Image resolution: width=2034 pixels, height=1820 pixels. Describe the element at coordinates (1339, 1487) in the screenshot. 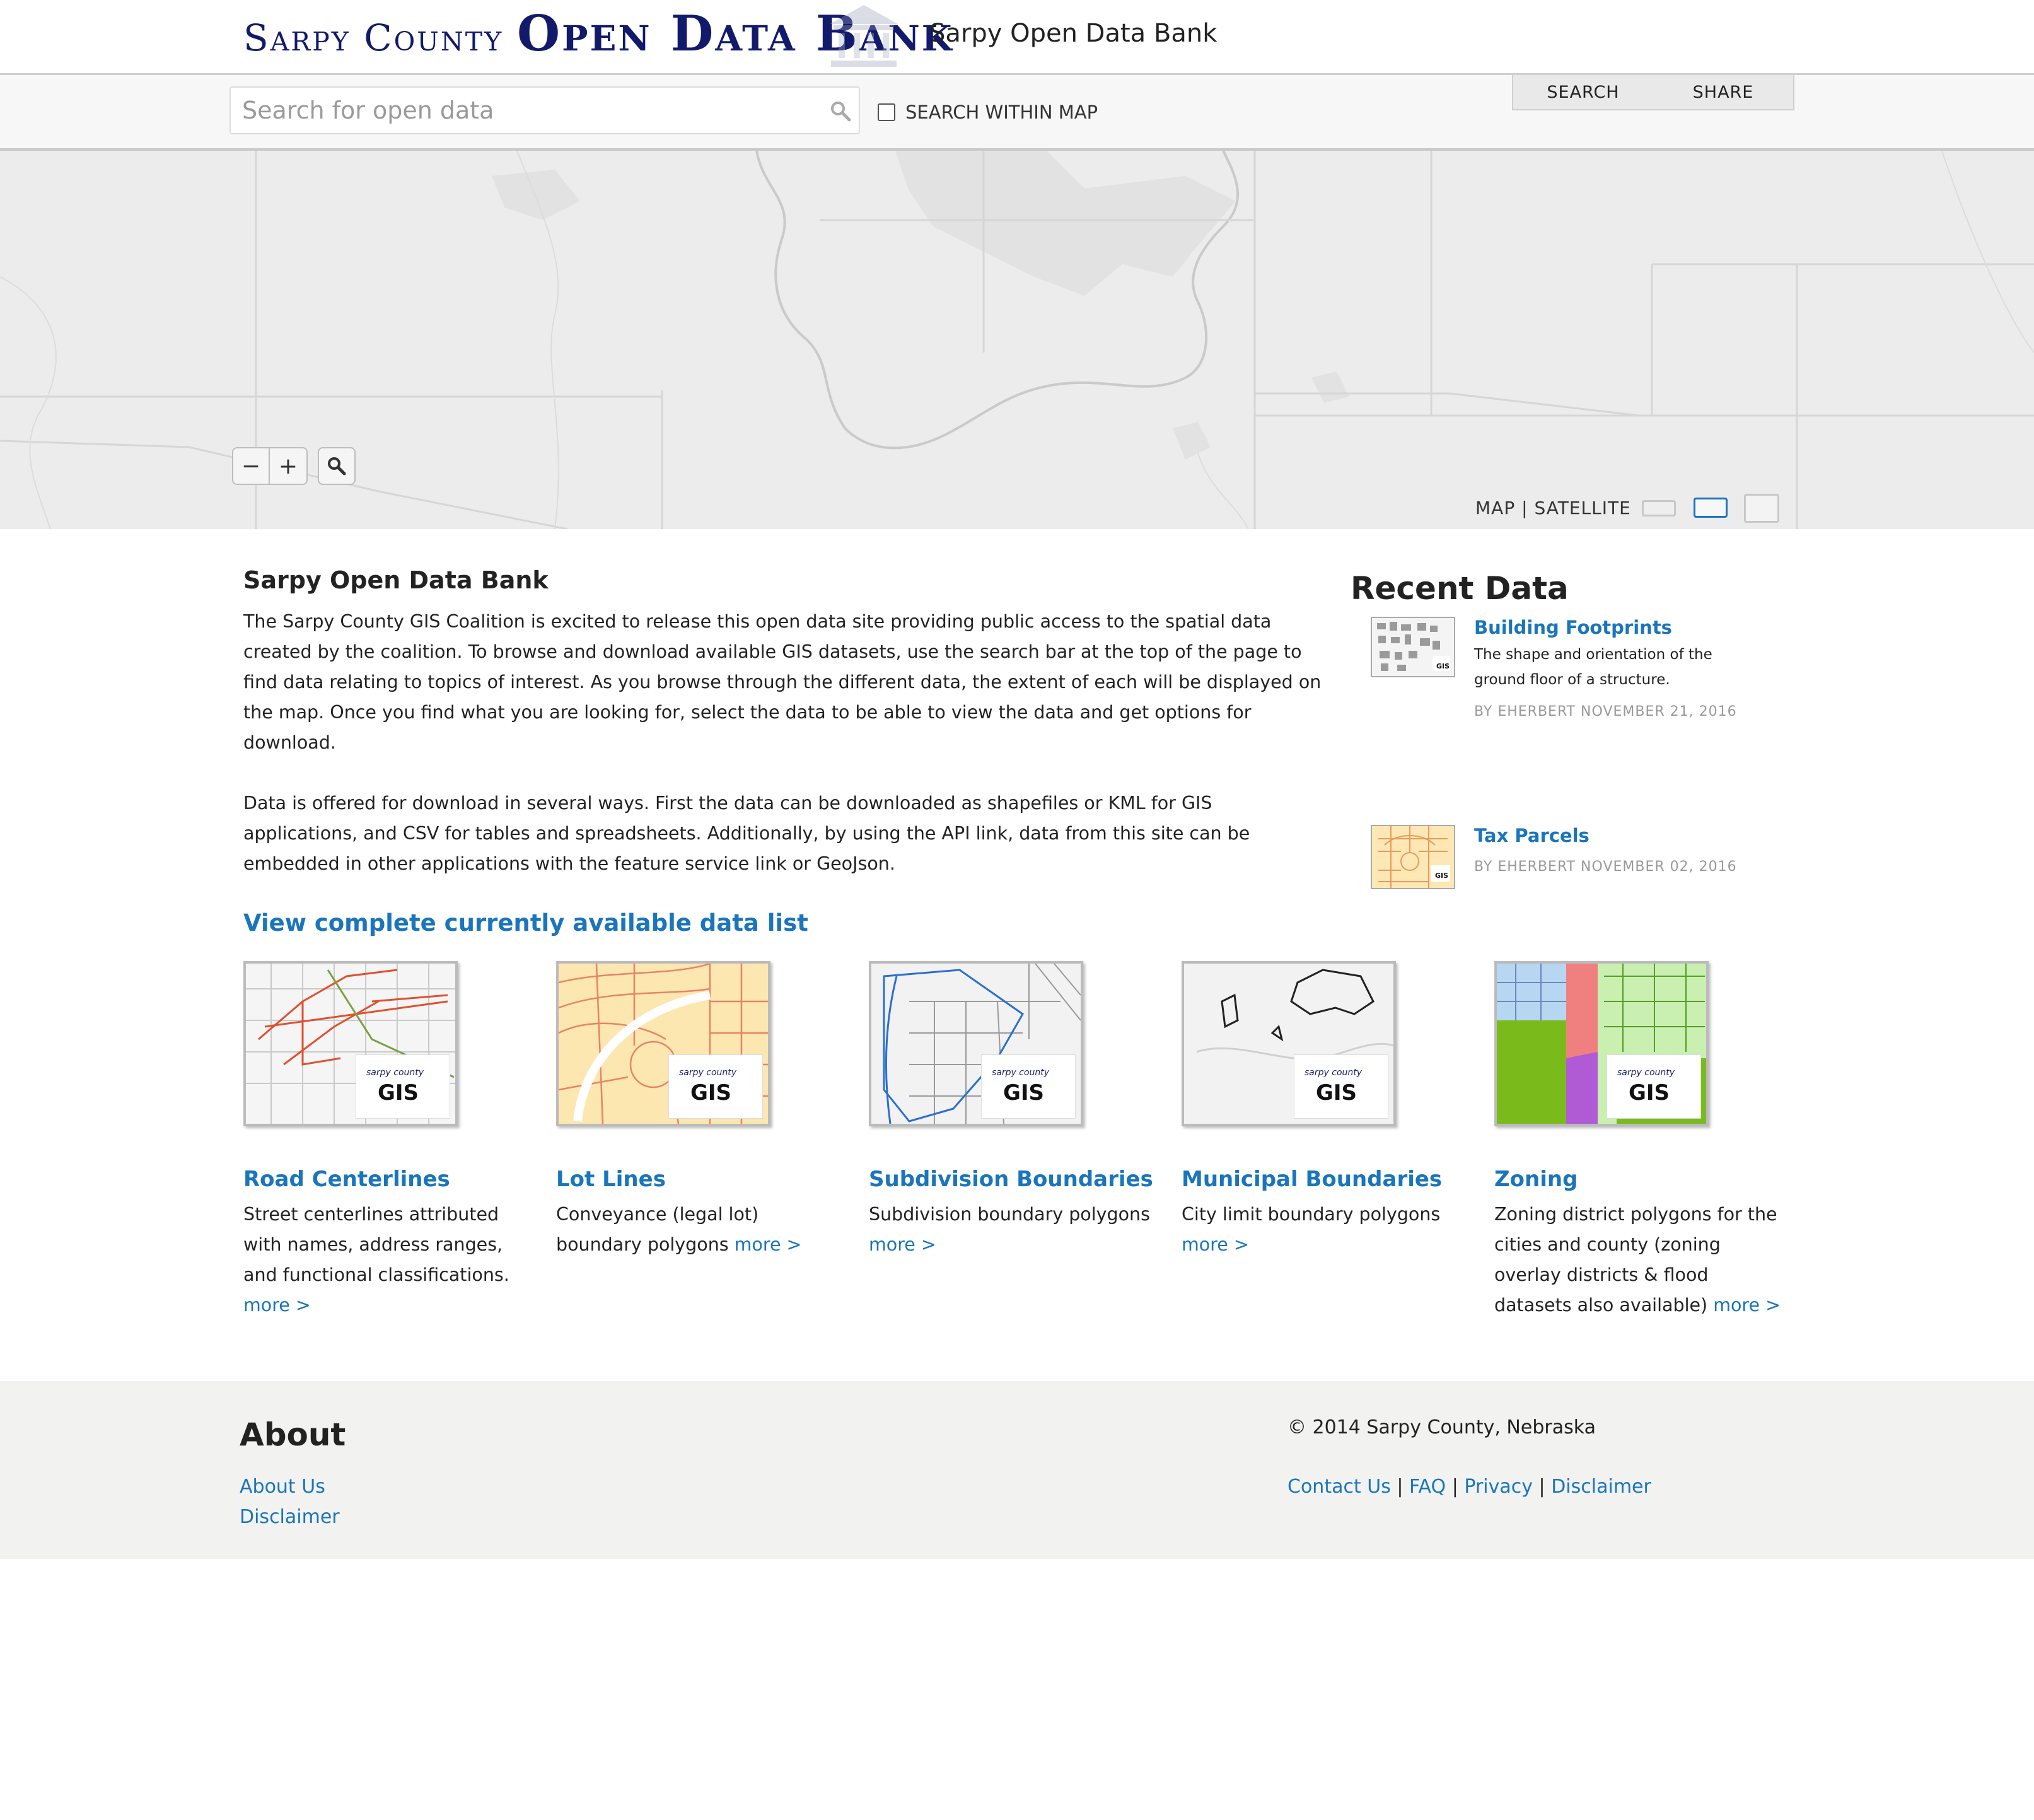

I see `footer-contact-link: Contact Us` at that location.